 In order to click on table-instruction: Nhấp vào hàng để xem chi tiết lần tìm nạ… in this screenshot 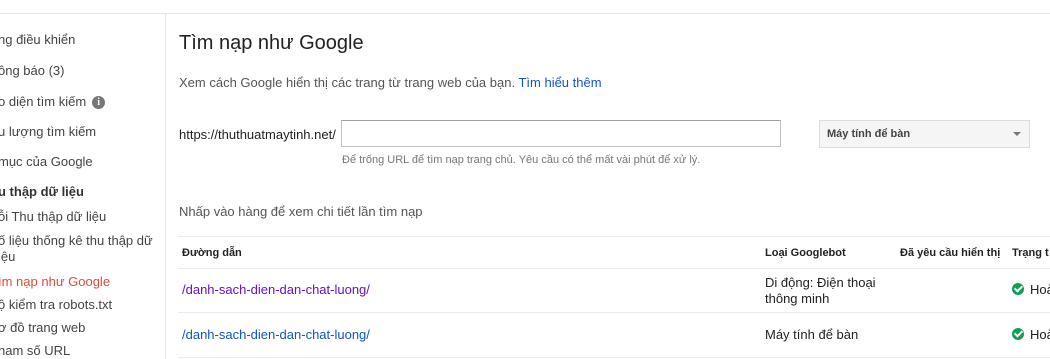, I will do `click(301, 211)`.